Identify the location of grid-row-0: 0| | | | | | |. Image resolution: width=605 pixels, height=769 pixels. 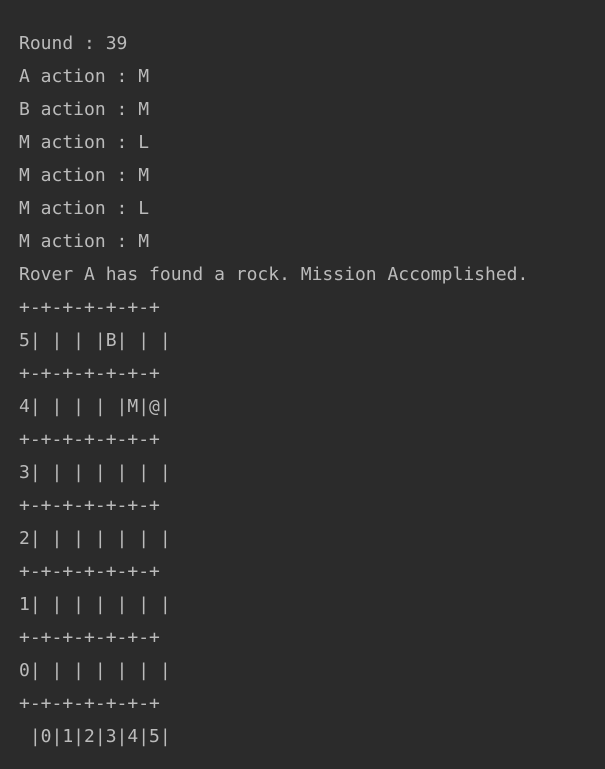
(95, 670).